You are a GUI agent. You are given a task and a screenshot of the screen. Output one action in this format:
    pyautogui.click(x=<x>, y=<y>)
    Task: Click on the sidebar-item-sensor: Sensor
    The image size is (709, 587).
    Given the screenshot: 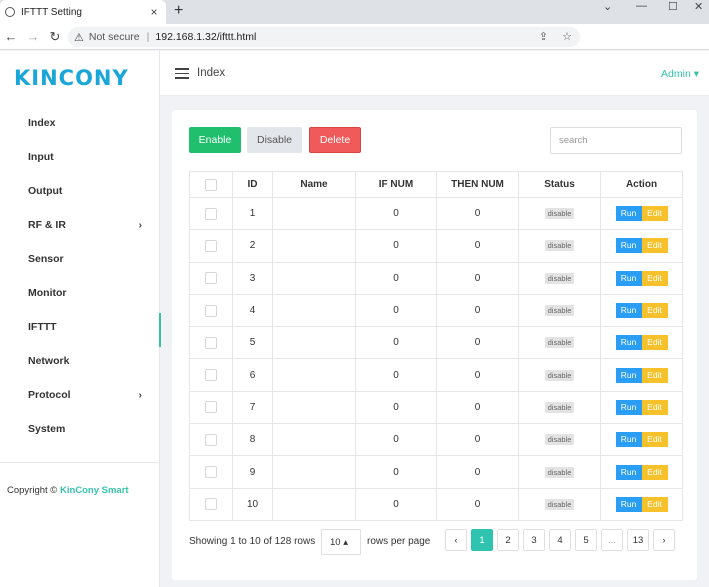 What is the action you would take?
    pyautogui.click(x=80, y=259)
    